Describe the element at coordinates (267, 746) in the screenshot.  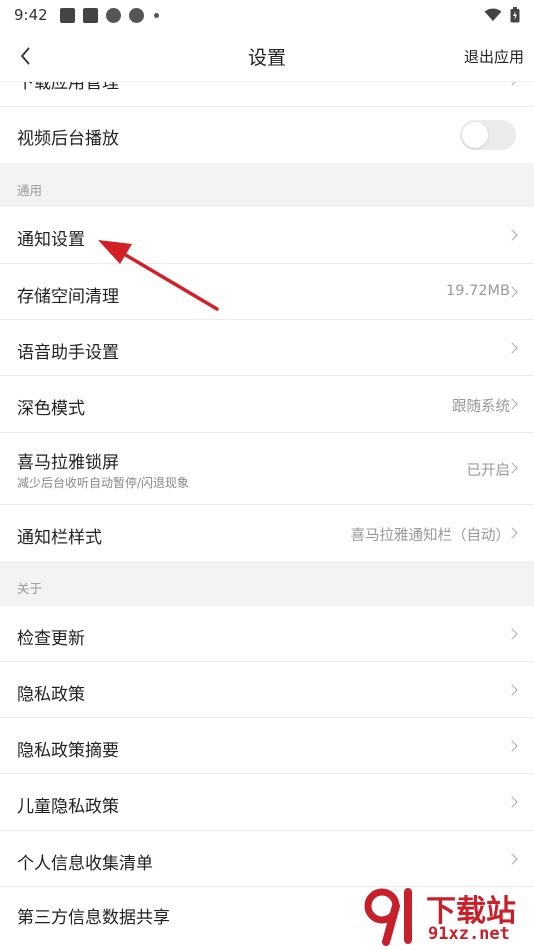
I see `about-item-privacy-summary: 隐私政策摘要` at that location.